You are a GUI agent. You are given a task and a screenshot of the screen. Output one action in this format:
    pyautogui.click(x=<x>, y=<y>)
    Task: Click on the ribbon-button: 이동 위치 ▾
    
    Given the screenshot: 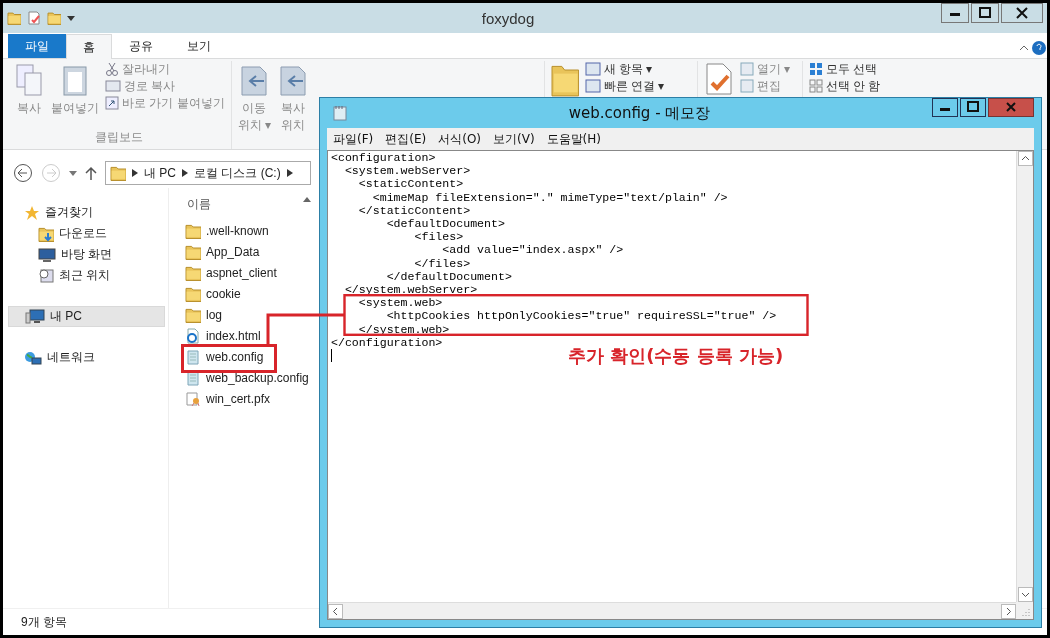 What is the action you would take?
    pyautogui.click(x=254, y=105)
    